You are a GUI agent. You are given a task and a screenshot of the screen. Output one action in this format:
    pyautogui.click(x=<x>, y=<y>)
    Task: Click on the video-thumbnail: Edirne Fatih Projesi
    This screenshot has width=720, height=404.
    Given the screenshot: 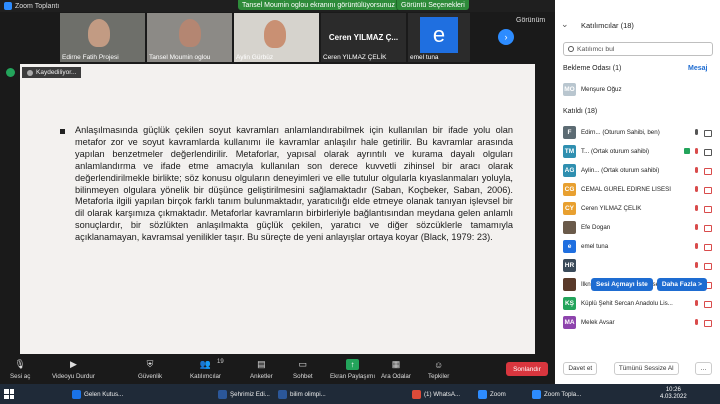 What is the action you would take?
    pyautogui.click(x=102, y=37)
    